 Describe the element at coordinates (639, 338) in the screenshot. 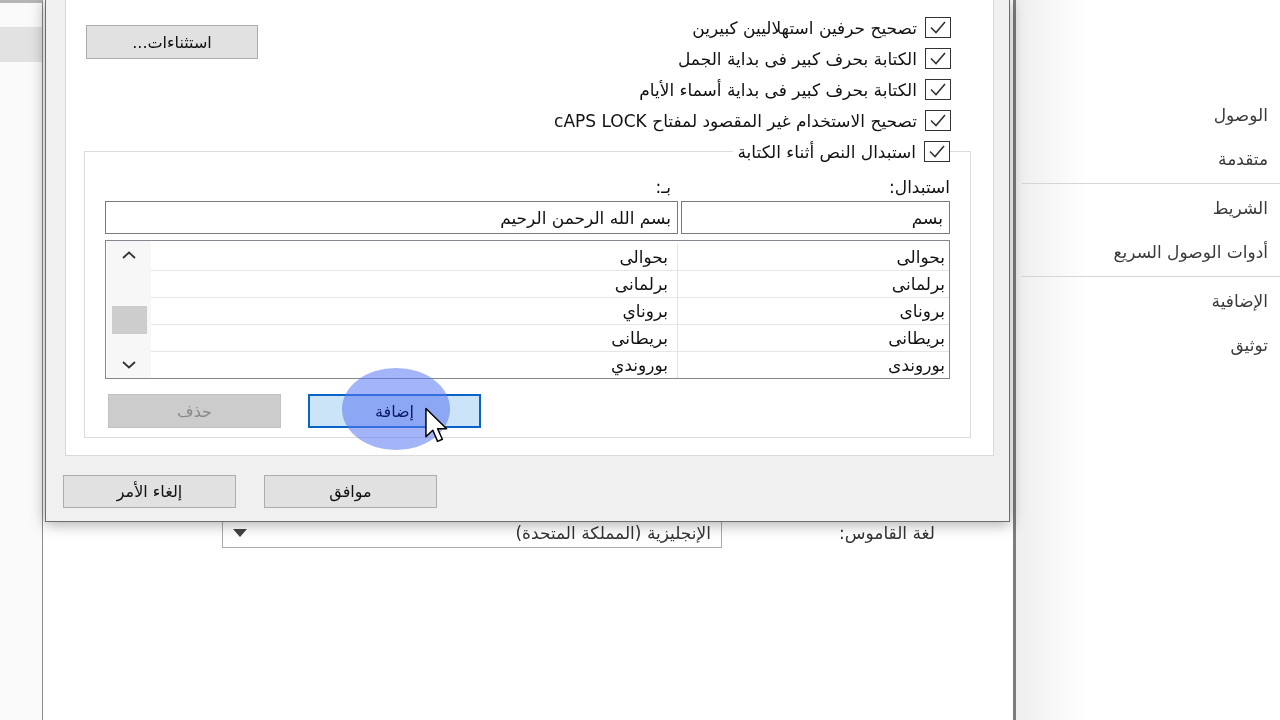

I see `replacement-term: بريطانى` at that location.